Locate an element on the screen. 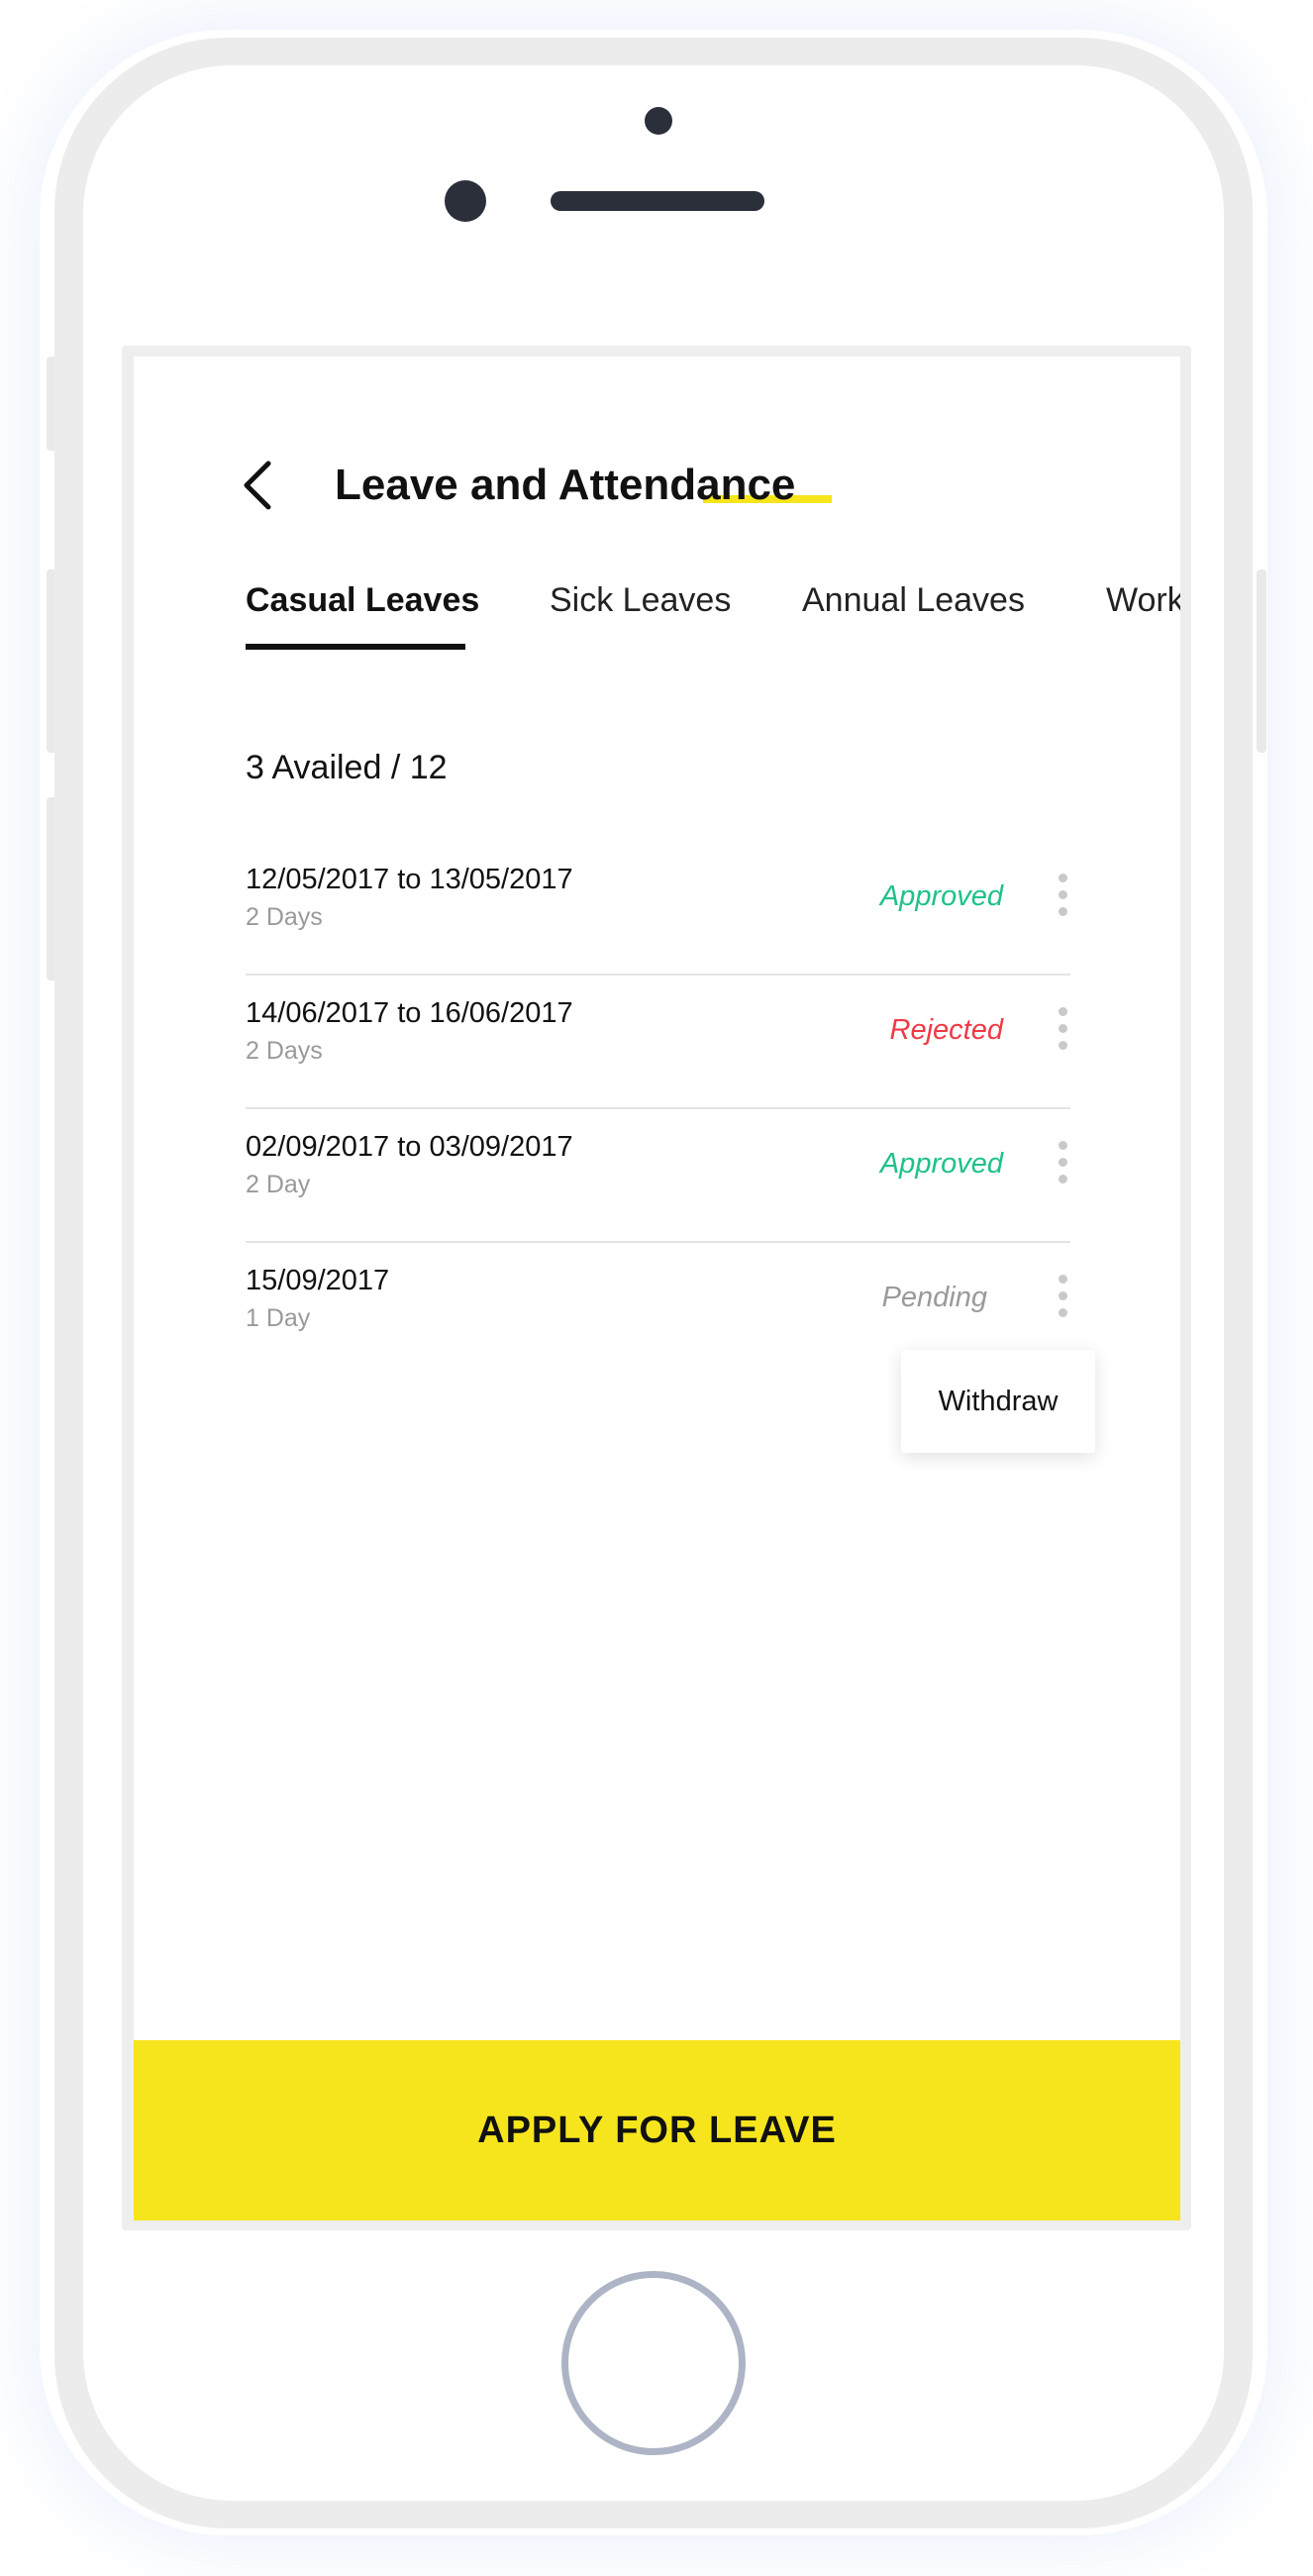 The image size is (1313, 2576). leave-dates: 15/09/2017 is located at coordinates (318, 1280).